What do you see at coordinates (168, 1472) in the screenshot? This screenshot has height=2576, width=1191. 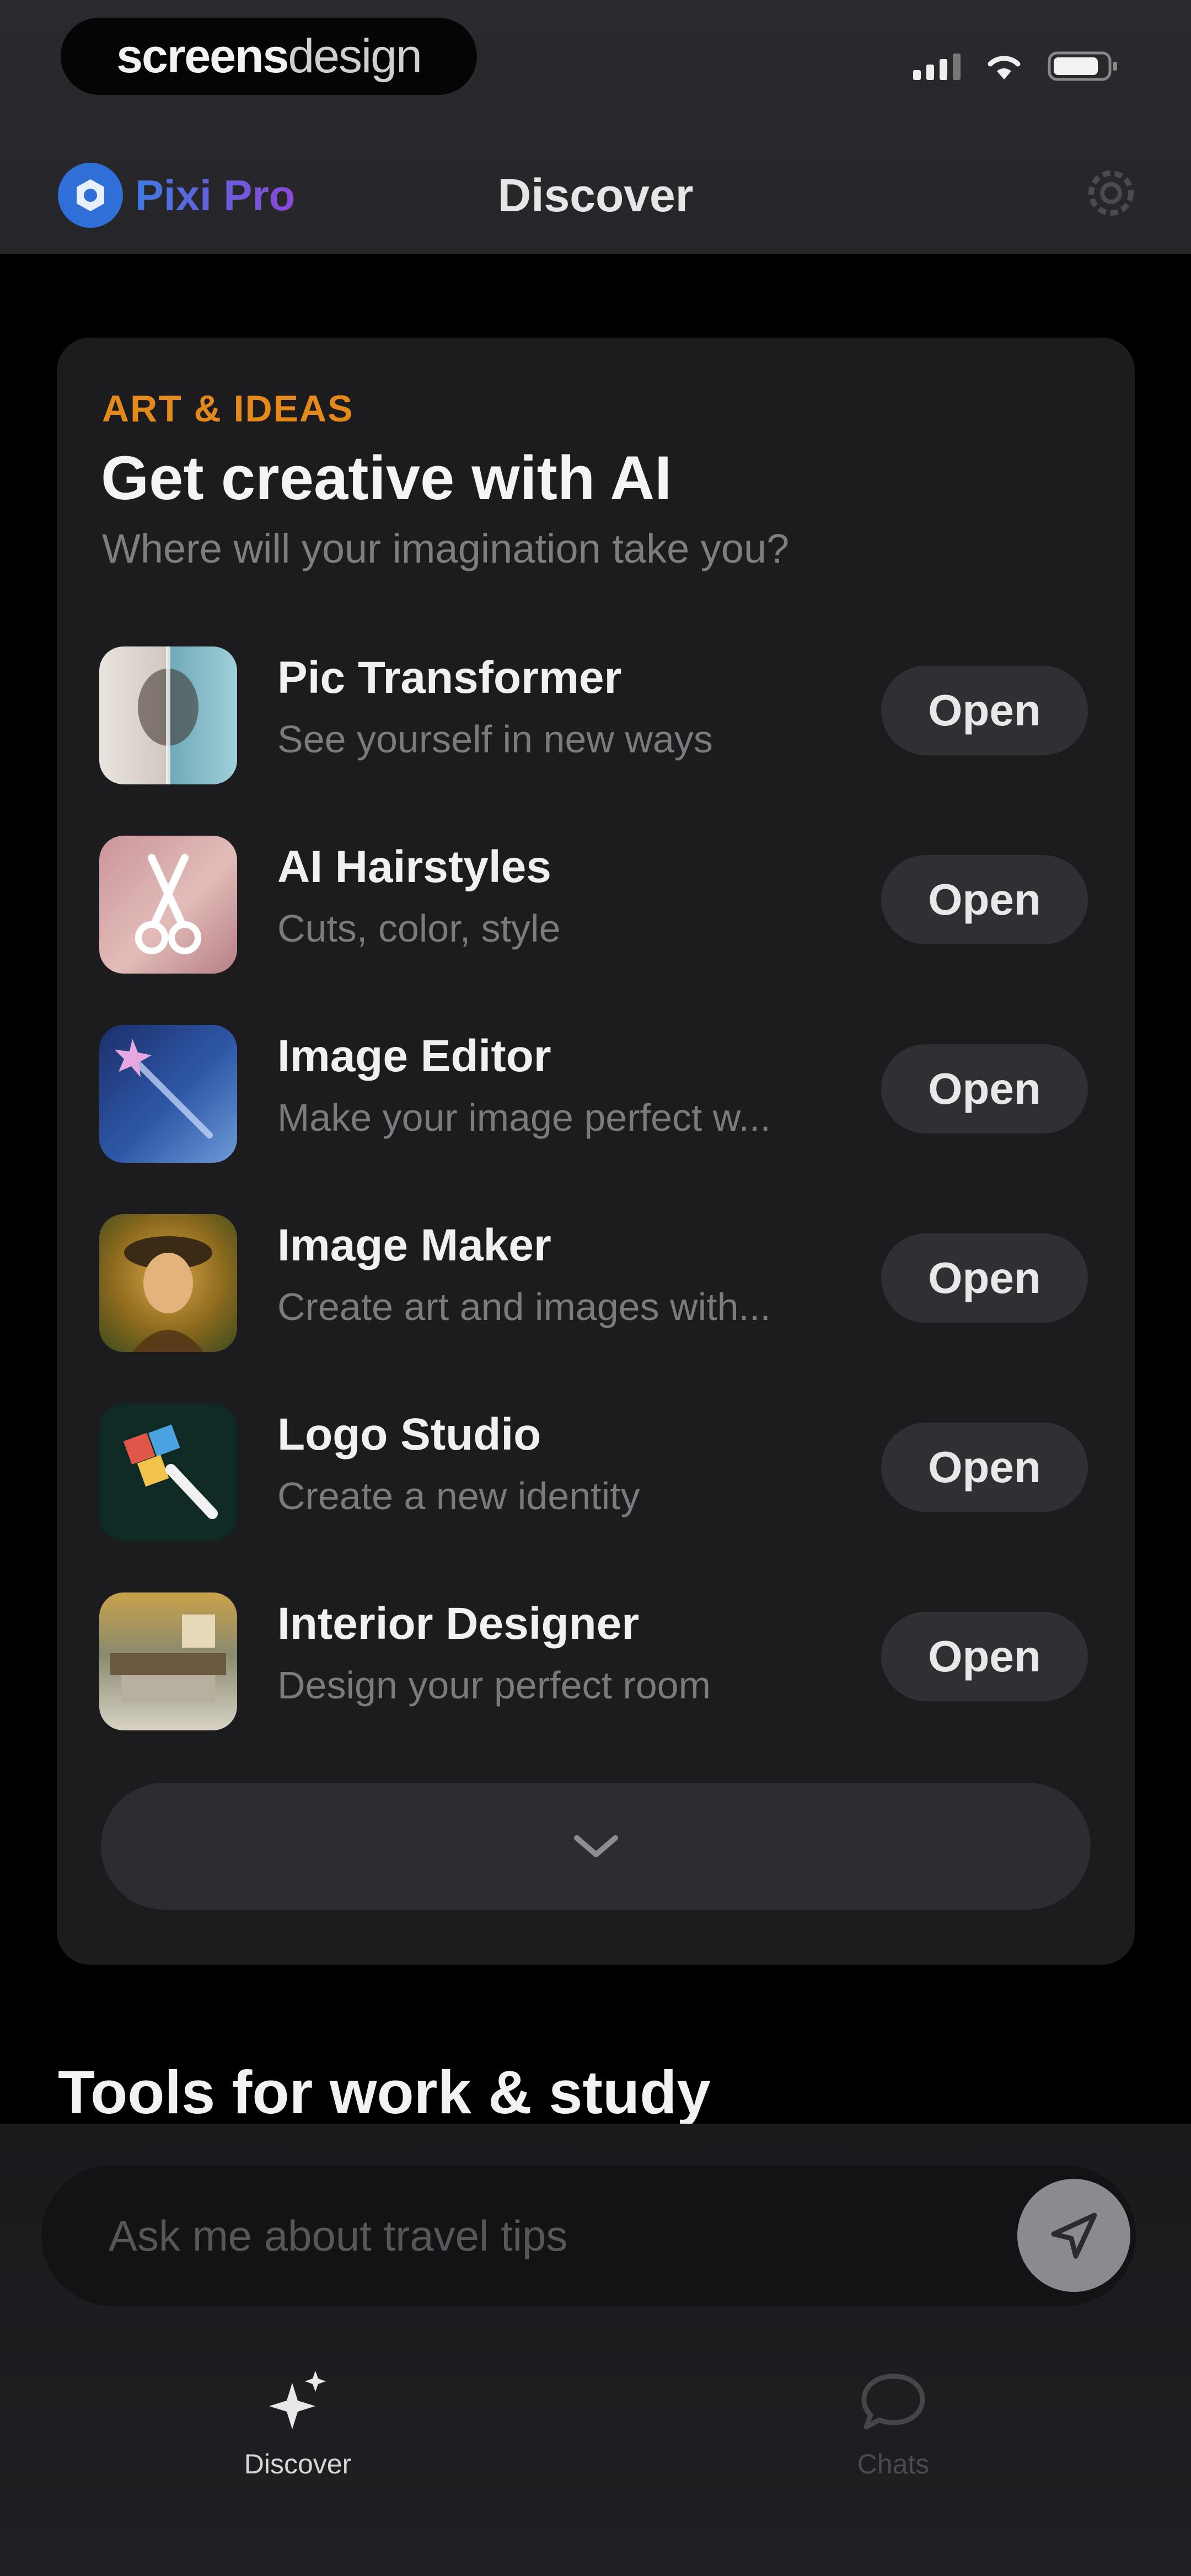 I see `paintbrush-icon` at bounding box center [168, 1472].